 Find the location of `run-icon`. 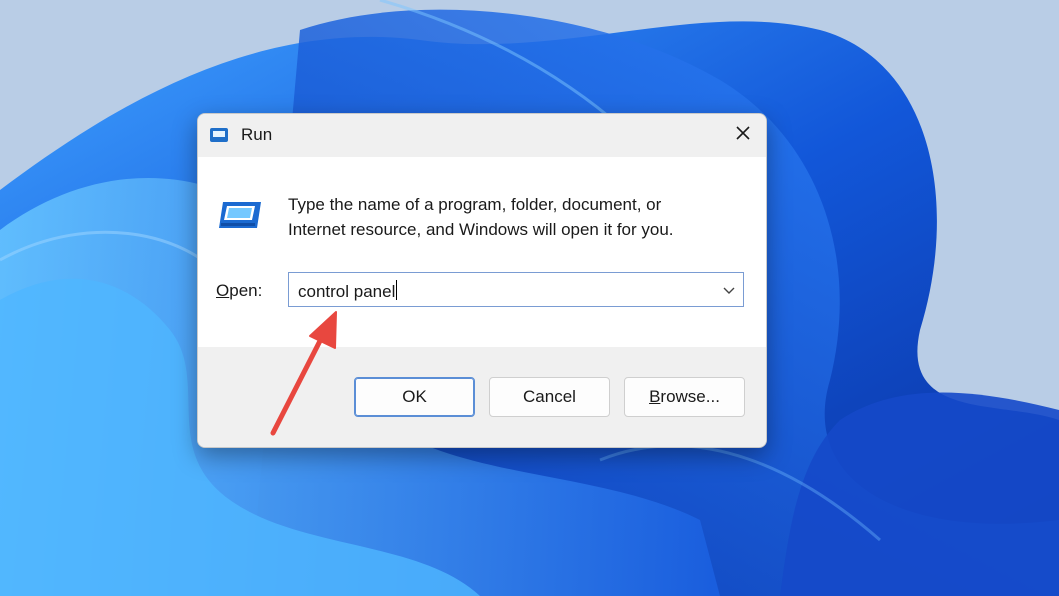

run-icon is located at coordinates (219, 135).